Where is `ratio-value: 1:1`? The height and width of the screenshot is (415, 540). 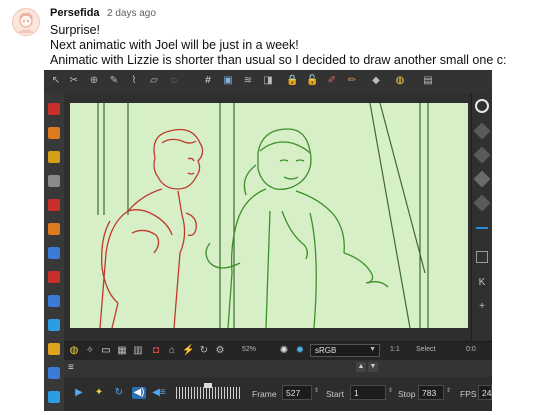 ratio-value: 1:1 is located at coordinates (395, 349).